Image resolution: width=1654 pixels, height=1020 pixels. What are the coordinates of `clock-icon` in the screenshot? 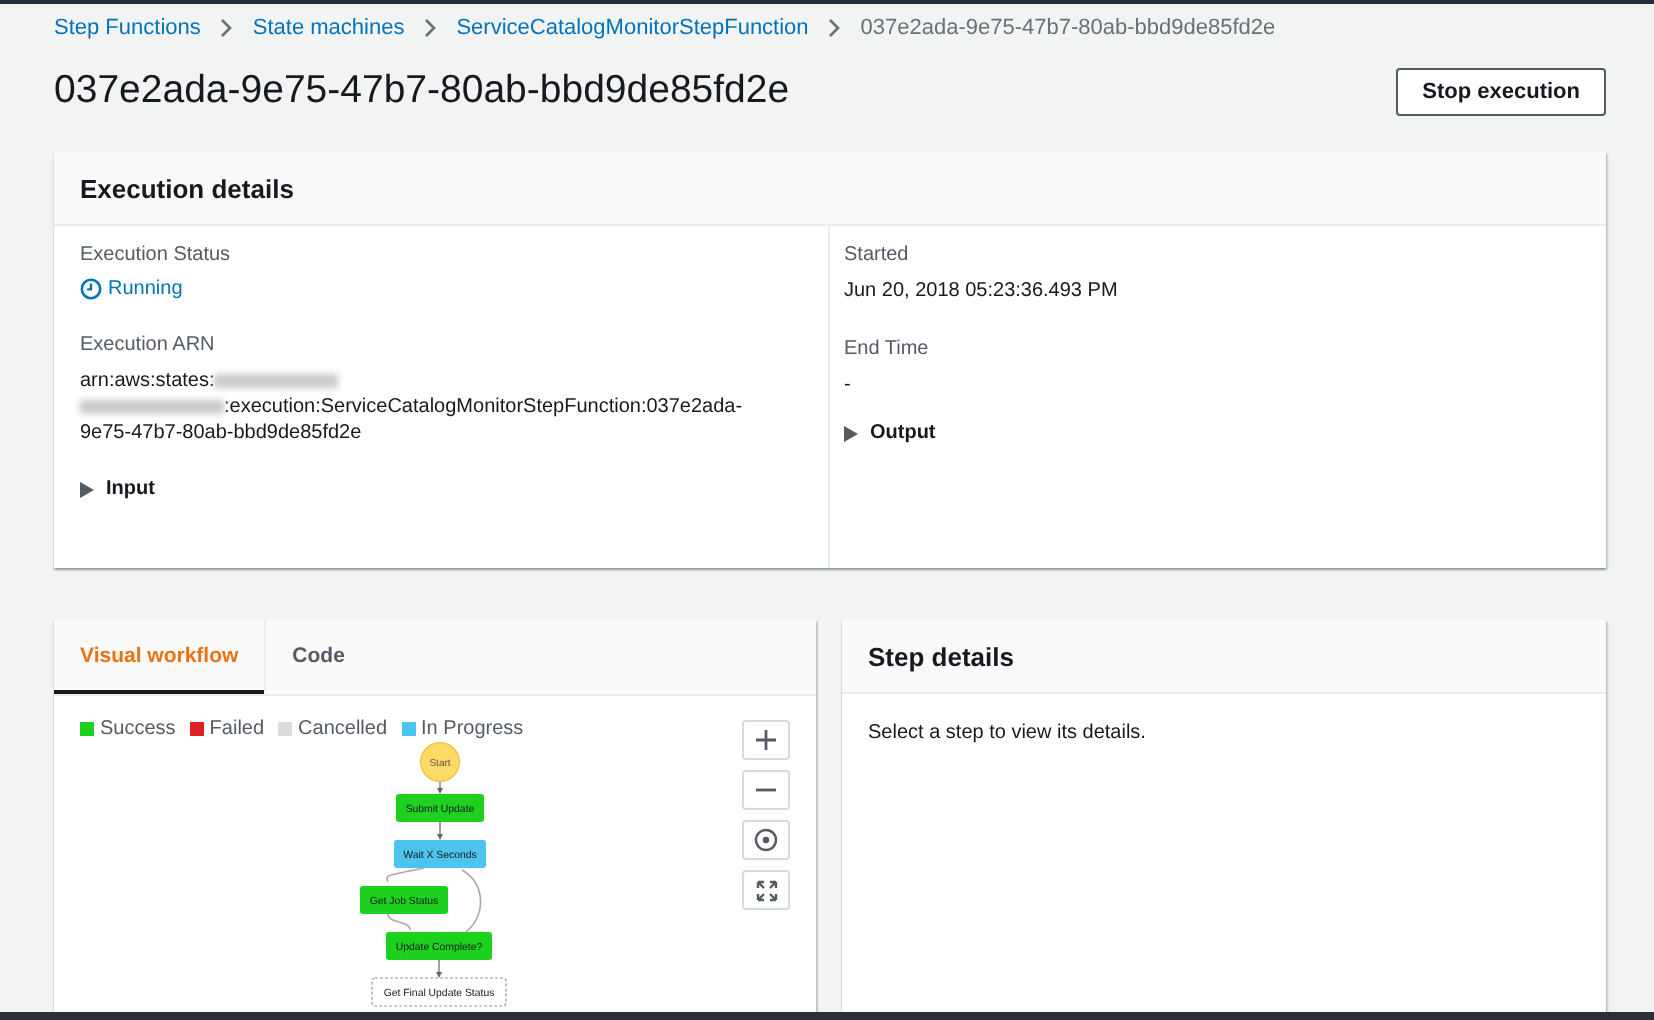 It's located at (91, 289).